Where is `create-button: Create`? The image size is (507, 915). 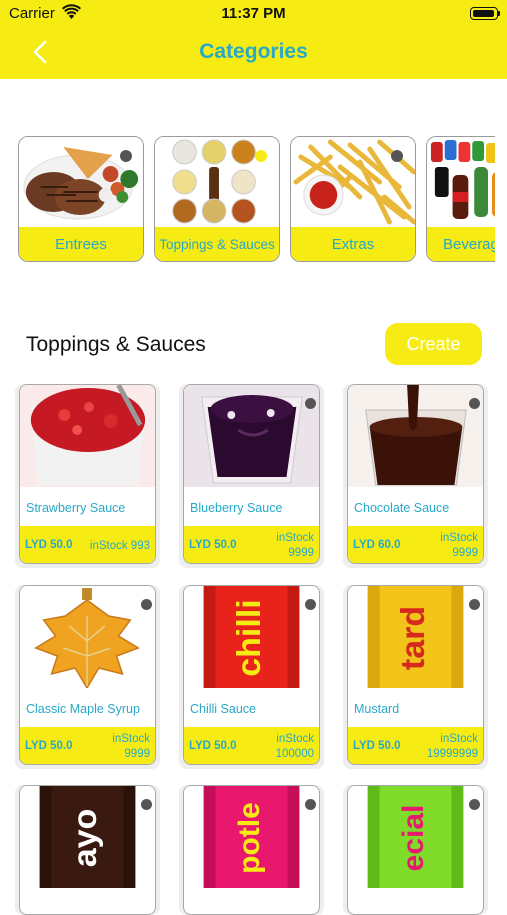
create-button: Create is located at coordinates (433, 344).